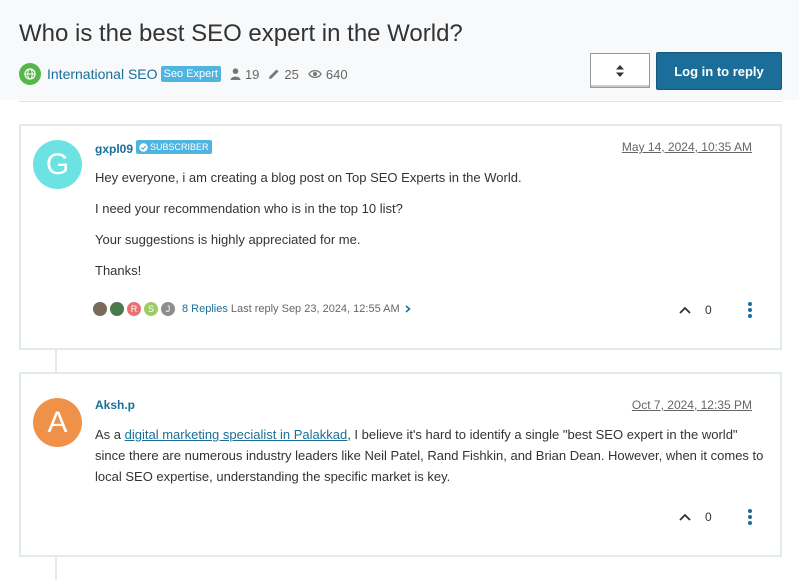 The image size is (799, 580). Describe the element at coordinates (151, 309) in the screenshot. I see `reply-avatar: S` at that location.